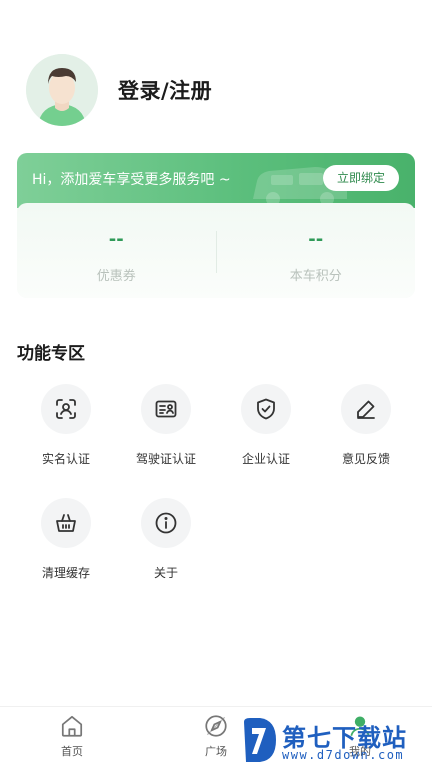  I want to click on features-title: 功能专区, so click(51, 354).